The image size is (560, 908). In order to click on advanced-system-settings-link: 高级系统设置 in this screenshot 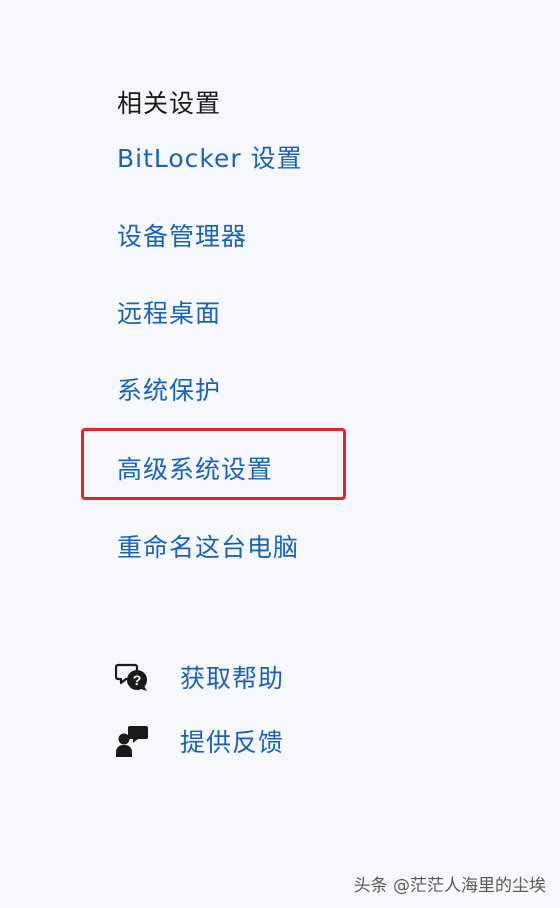, I will do `click(195, 468)`.